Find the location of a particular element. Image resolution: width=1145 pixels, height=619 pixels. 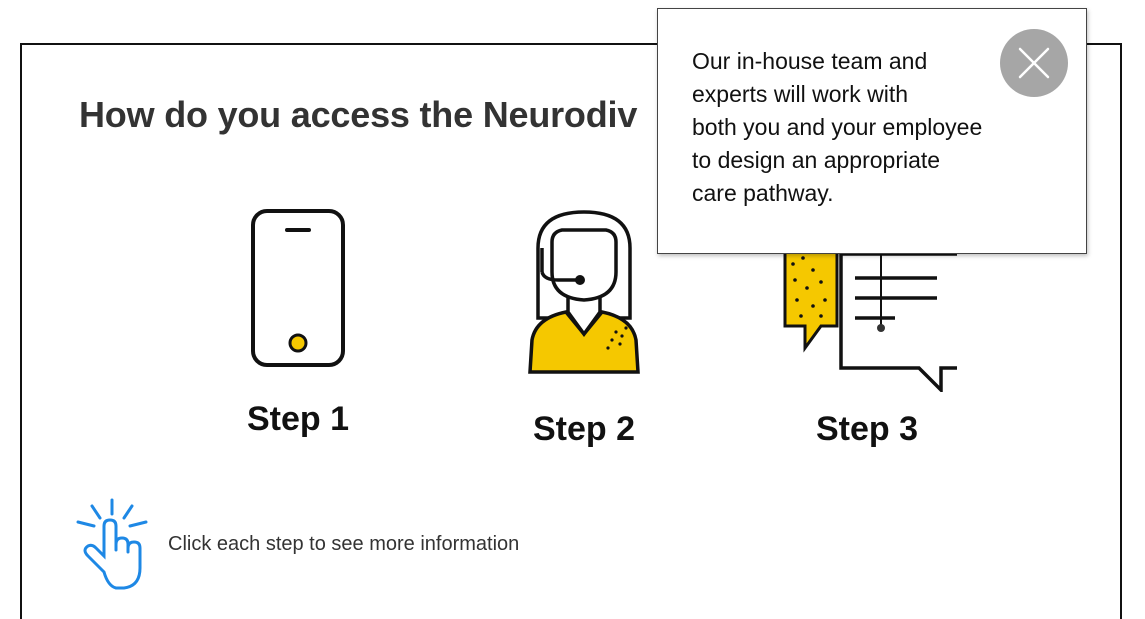

step-2-label: Step 2 is located at coordinates (584, 429).